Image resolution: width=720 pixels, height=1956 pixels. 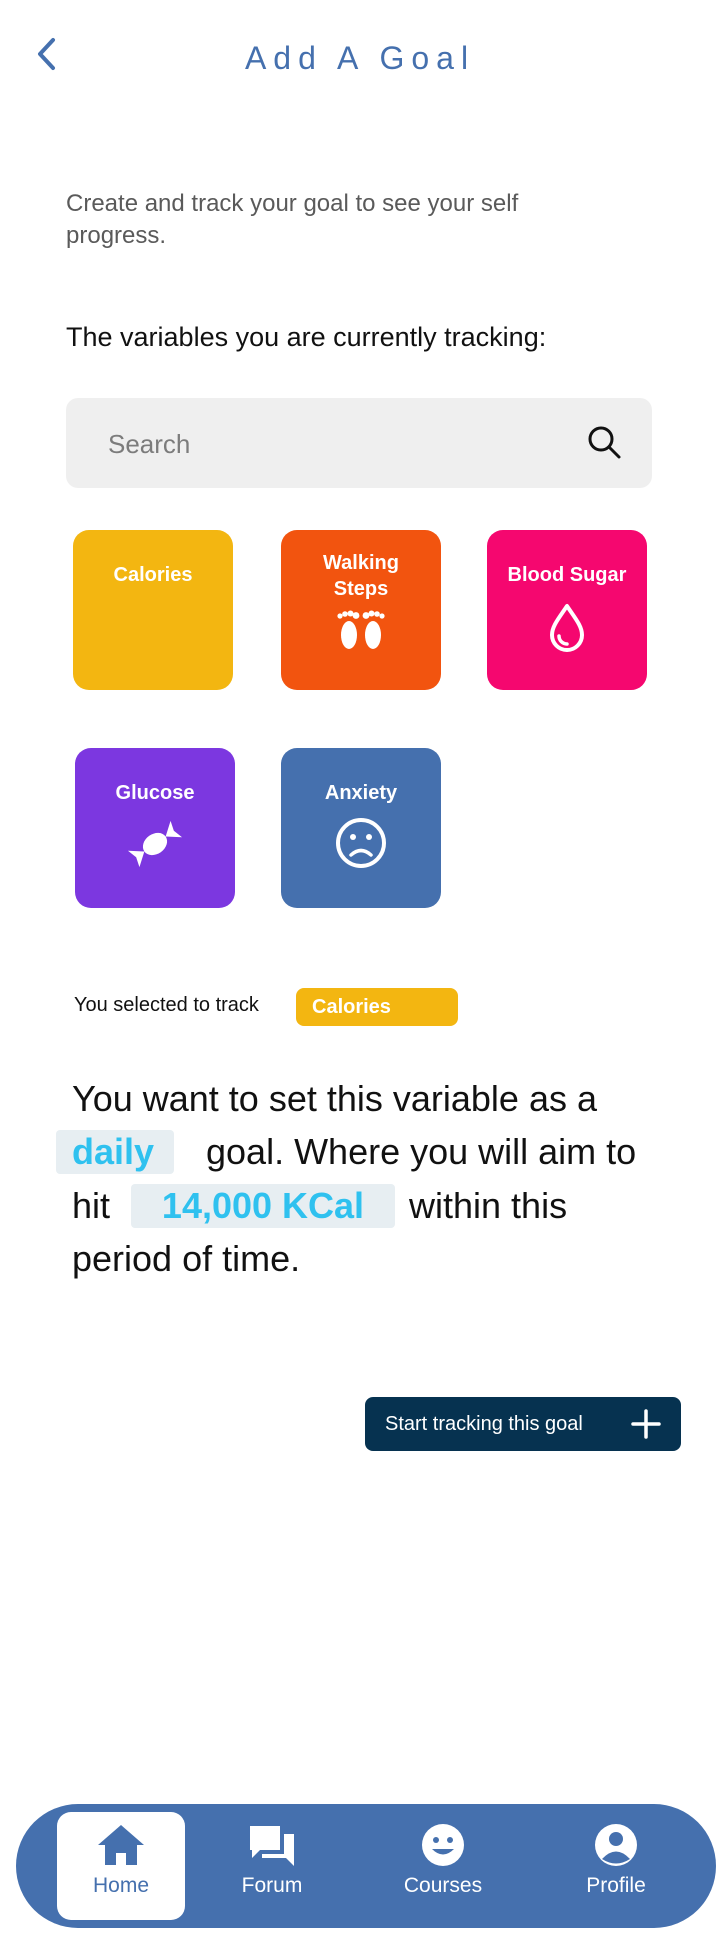 I want to click on nav-courses: Courses, so click(x=443, y=1866).